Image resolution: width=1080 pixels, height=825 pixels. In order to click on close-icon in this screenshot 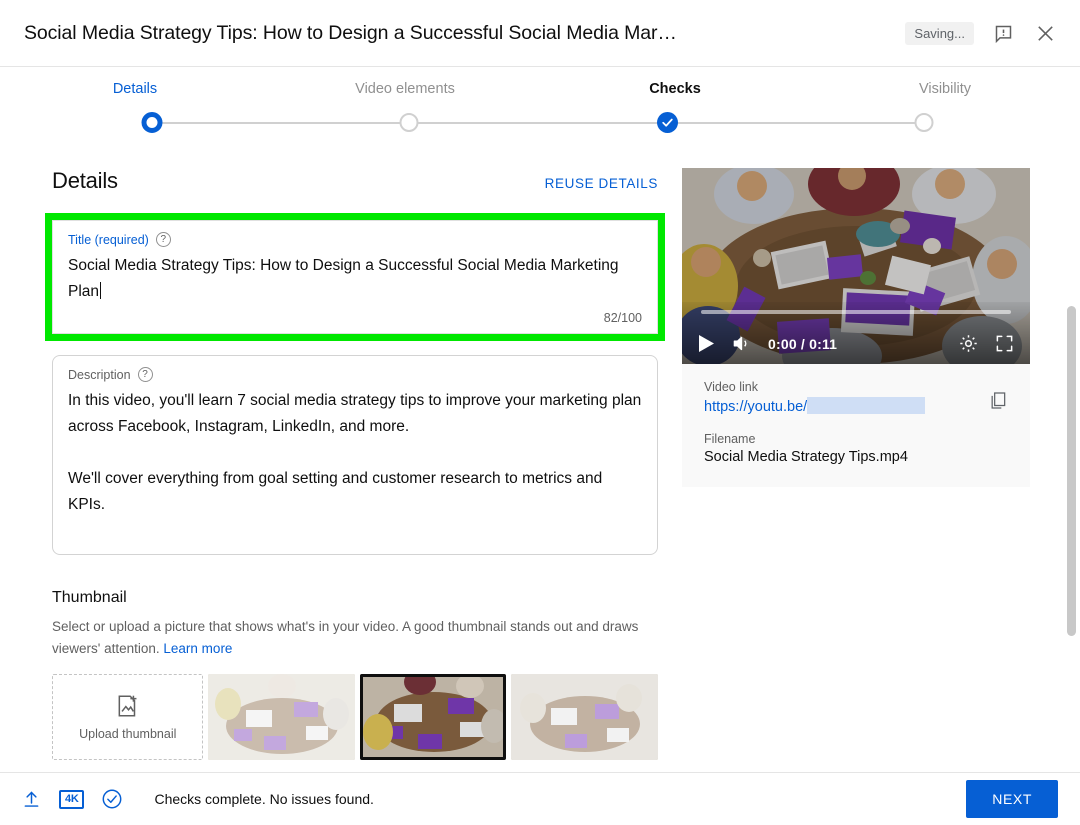, I will do `click(1045, 33)`.